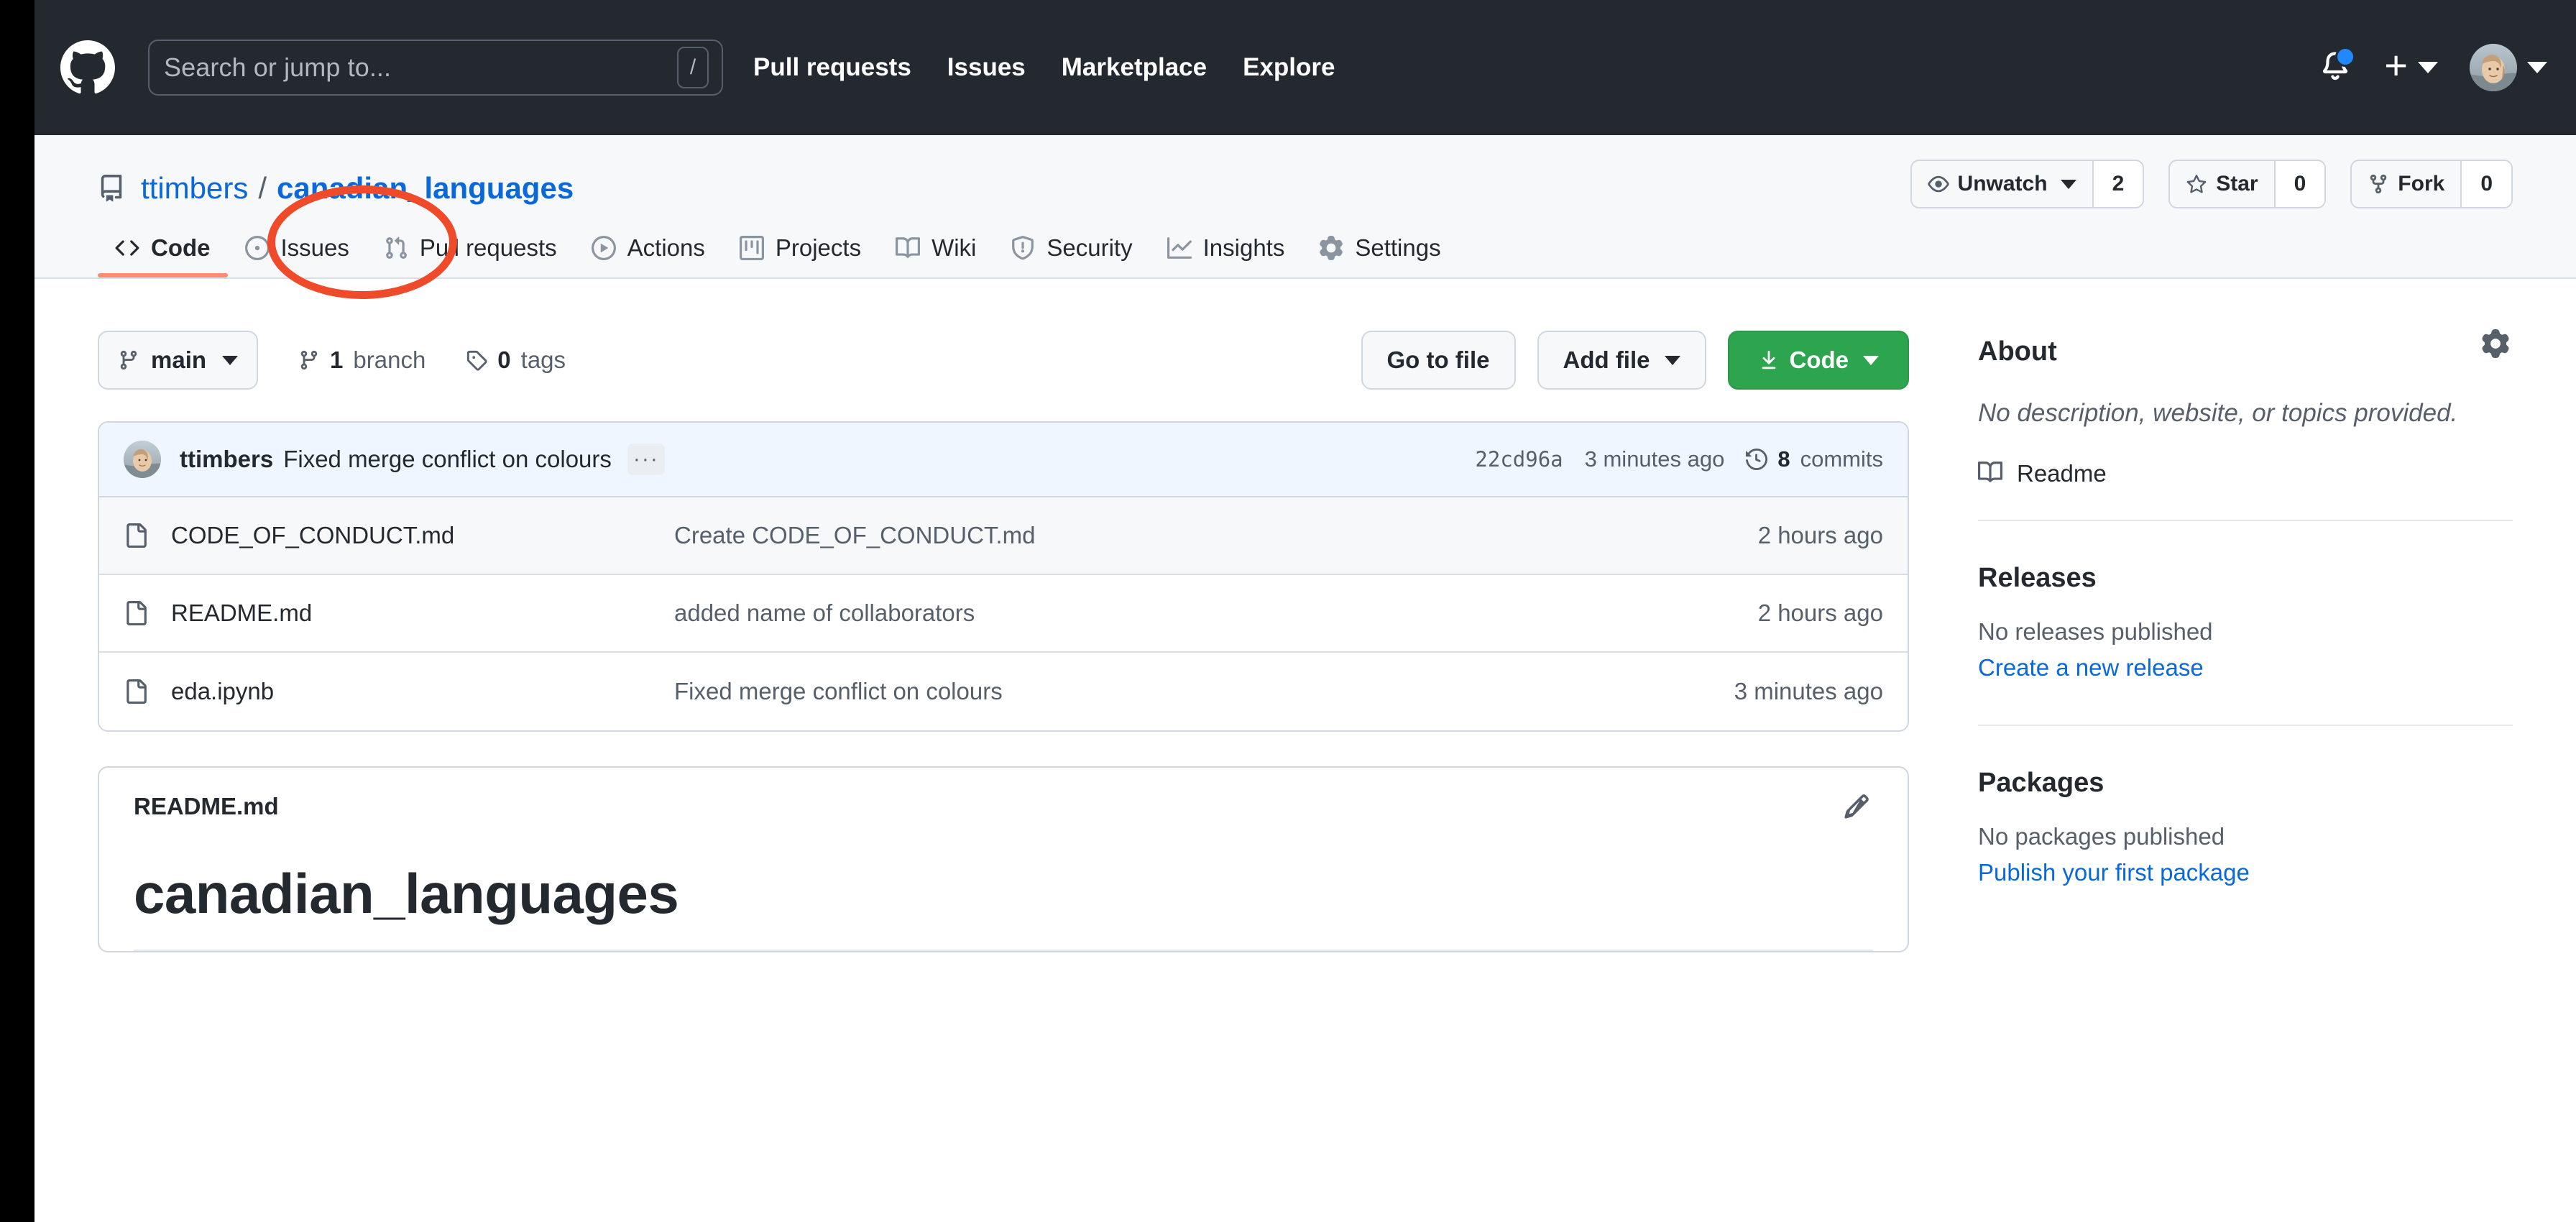  I want to click on branch-label: main, so click(179, 359).